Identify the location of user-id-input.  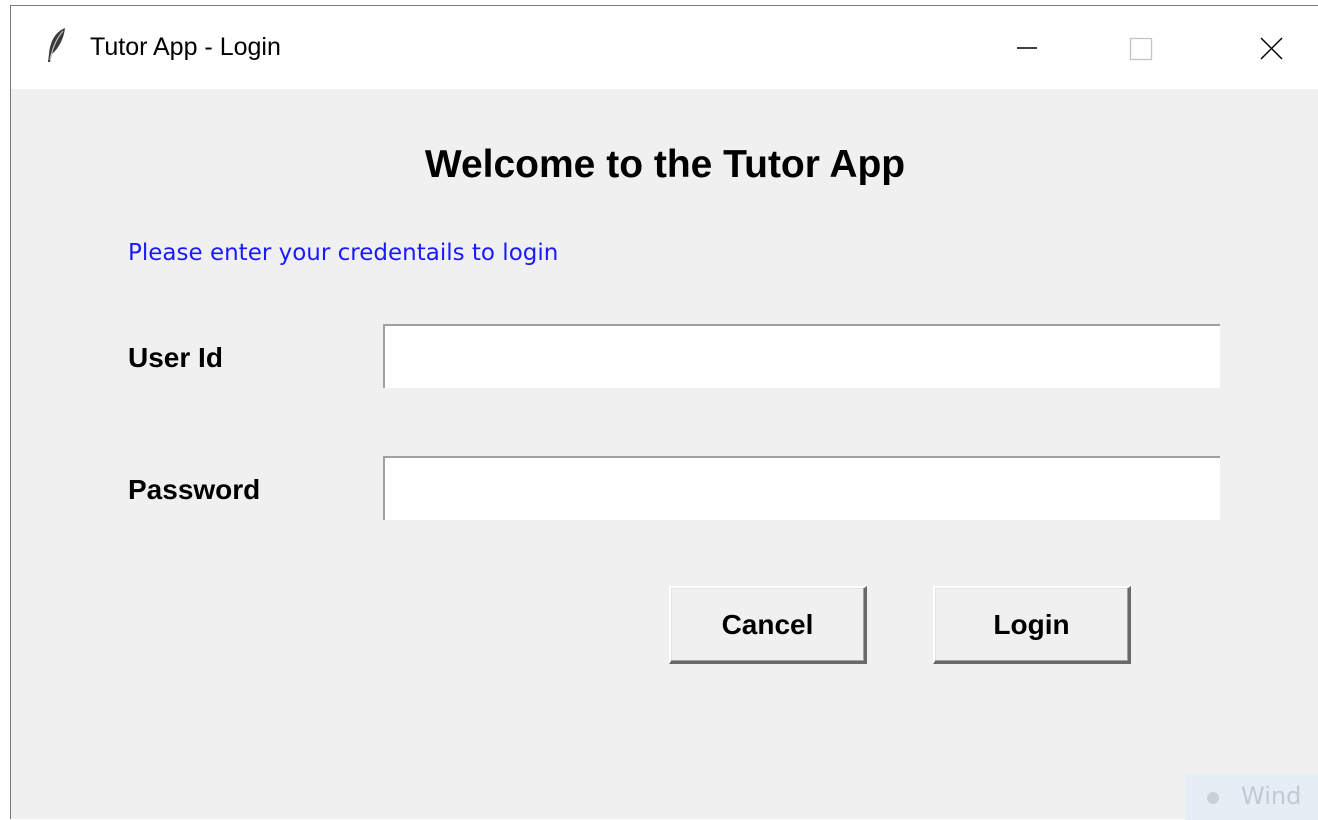
(801, 356).